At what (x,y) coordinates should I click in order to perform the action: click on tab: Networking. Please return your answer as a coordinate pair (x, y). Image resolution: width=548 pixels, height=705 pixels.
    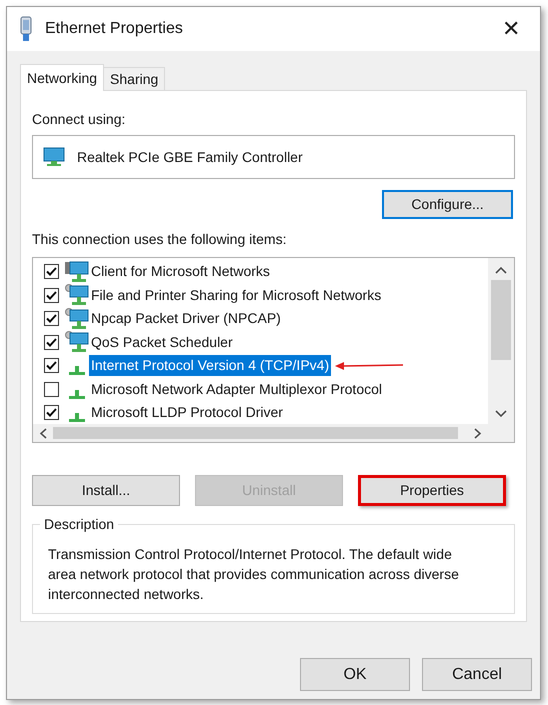
    Looking at the image, I should click on (62, 77).